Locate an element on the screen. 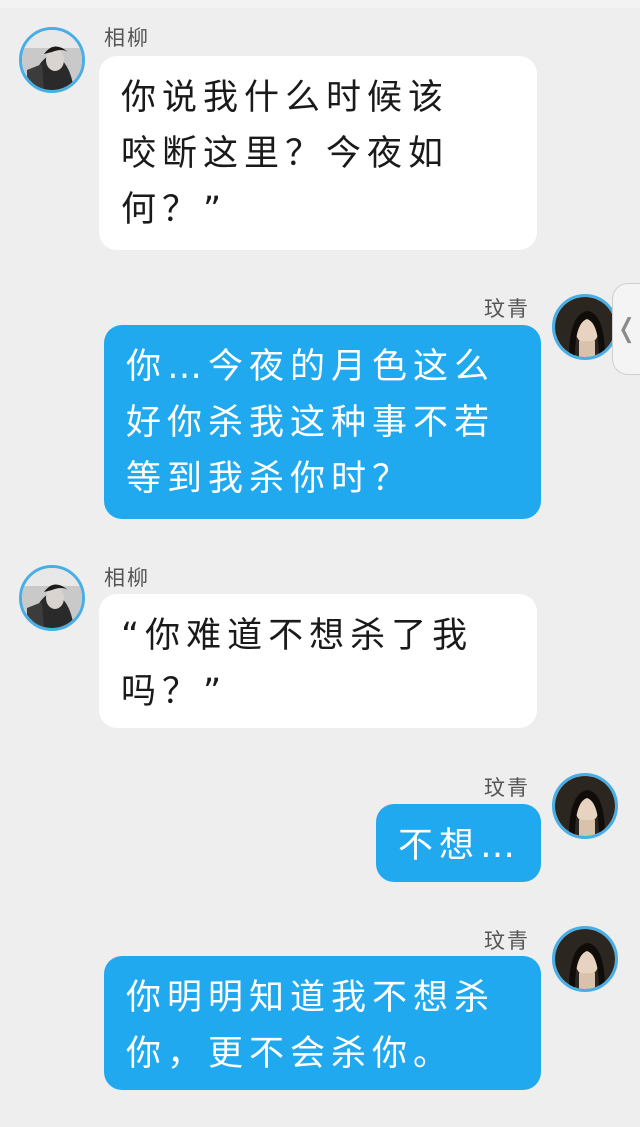 The image size is (640, 1127). message-bubble: 你说我什么时候该 咬断这里？今夜如 何？” is located at coordinates (318, 153).